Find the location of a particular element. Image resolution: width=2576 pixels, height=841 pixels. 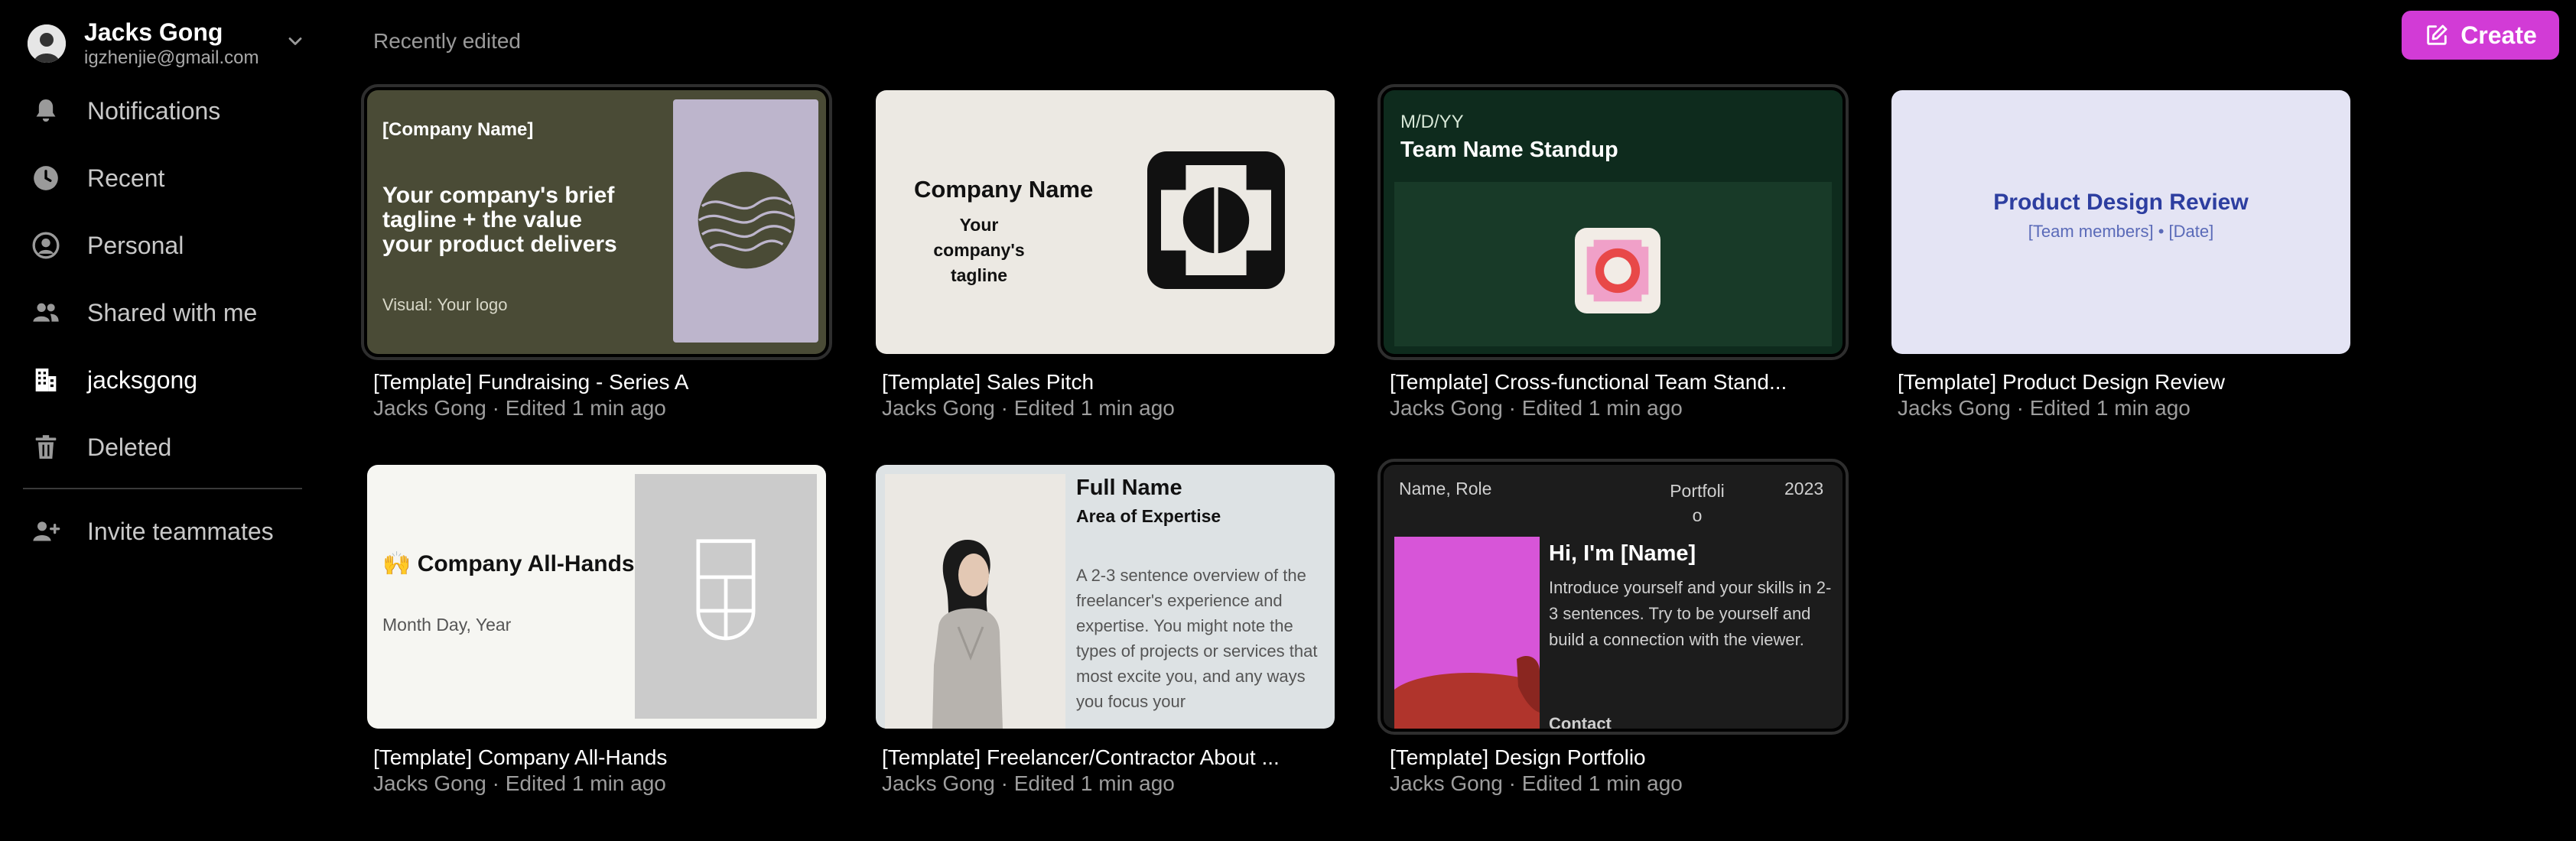

edit-icon is located at coordinates (2437, 34).